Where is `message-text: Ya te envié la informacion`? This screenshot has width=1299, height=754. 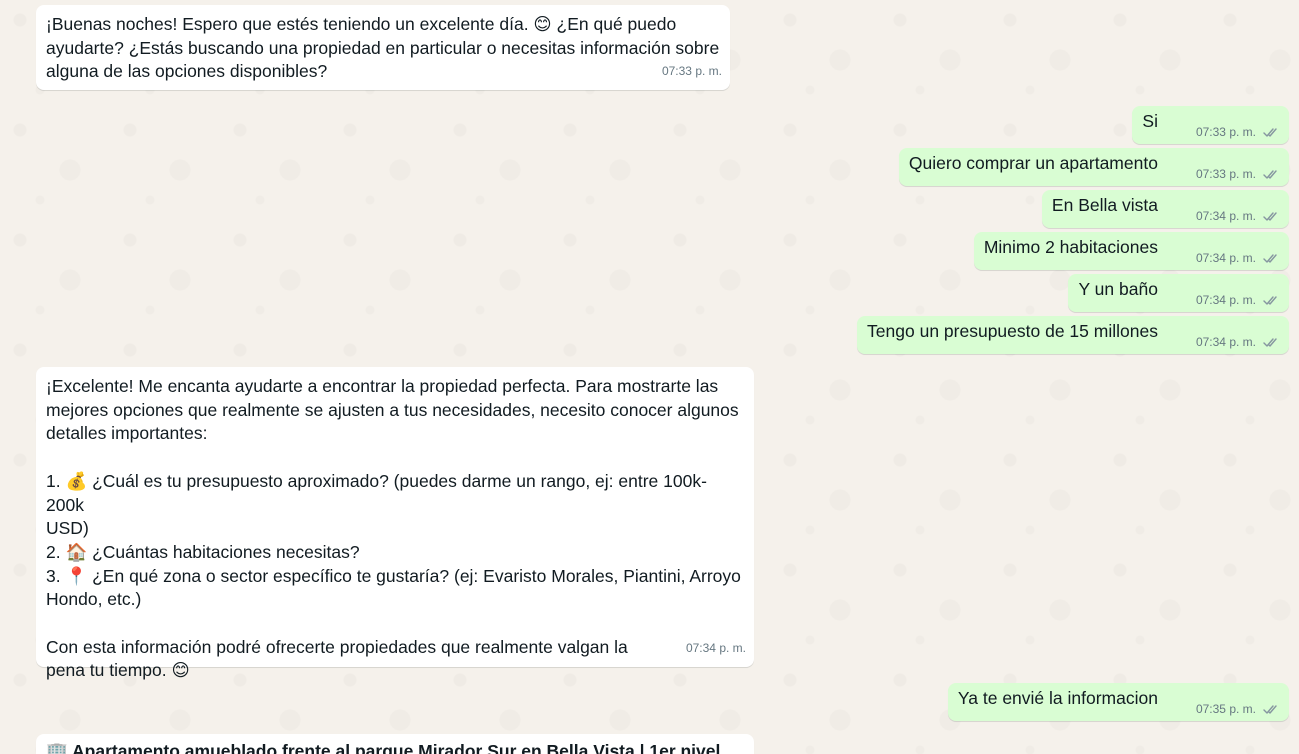 message-text: Ya te envié la informacion is located at coordinates (1057, 698).